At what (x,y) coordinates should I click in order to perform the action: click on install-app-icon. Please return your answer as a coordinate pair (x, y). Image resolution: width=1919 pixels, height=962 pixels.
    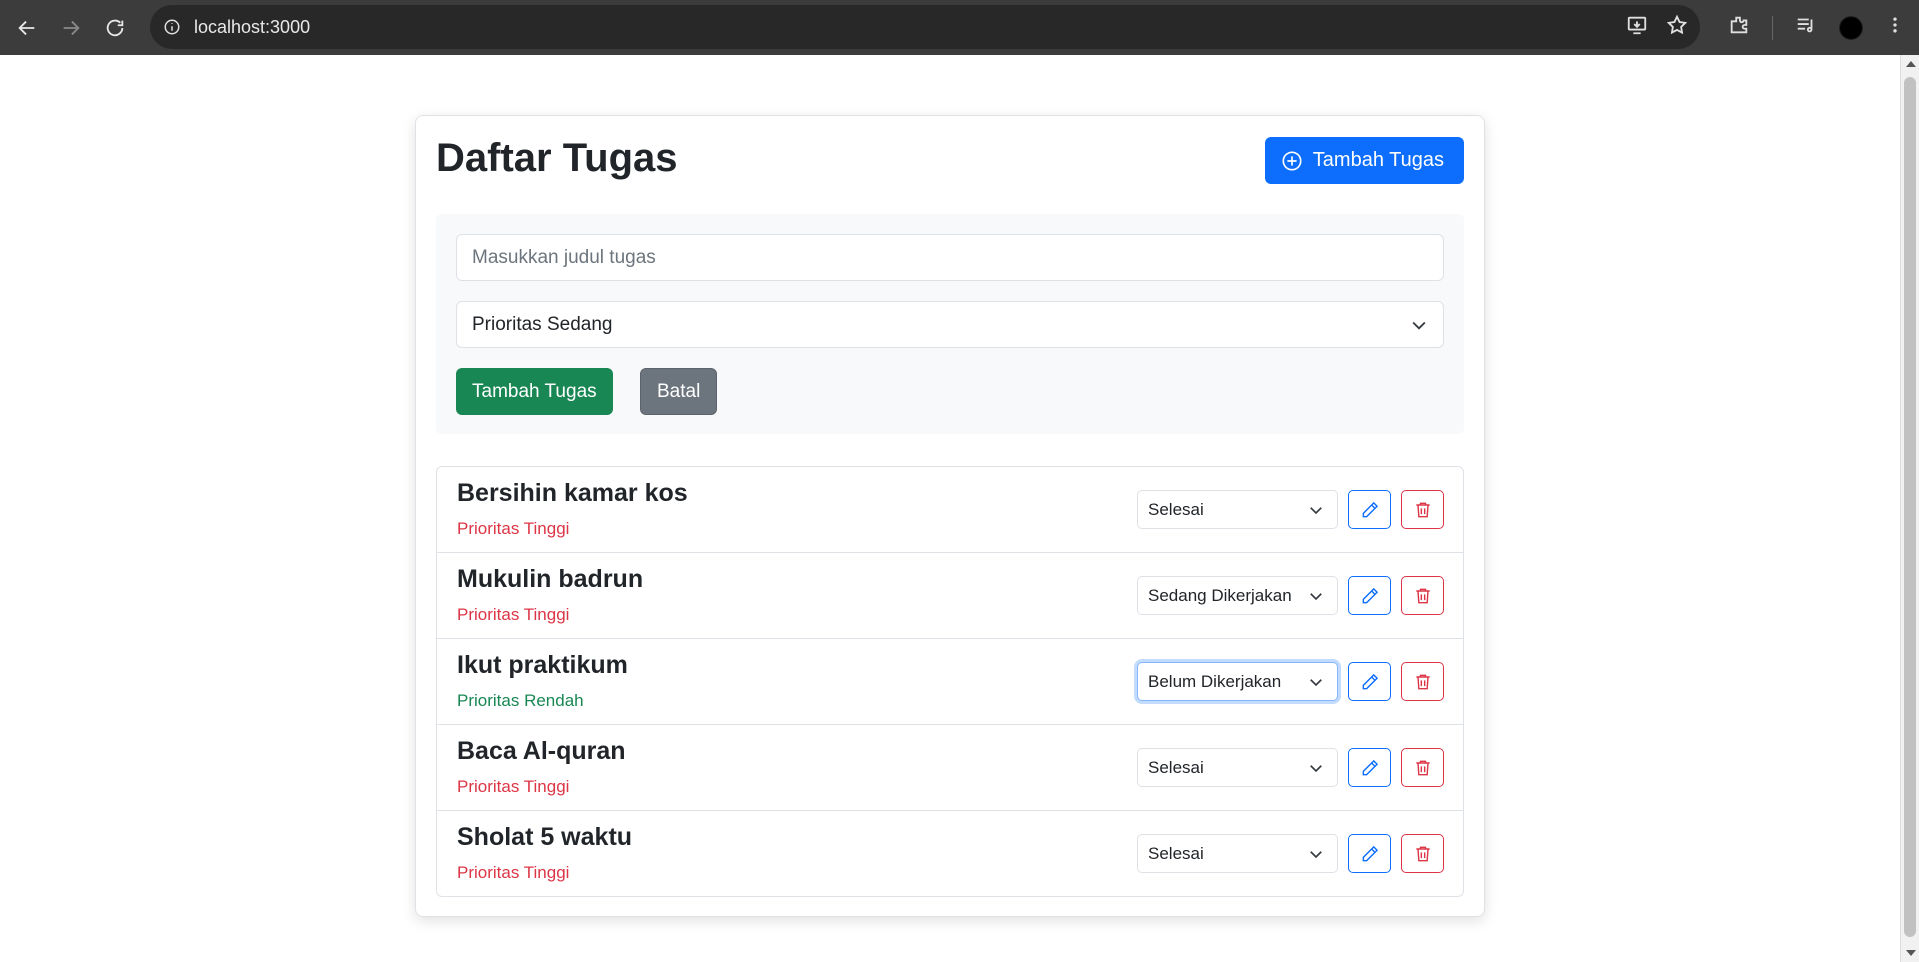
    Looking at the image, I should click on (1637, 27).